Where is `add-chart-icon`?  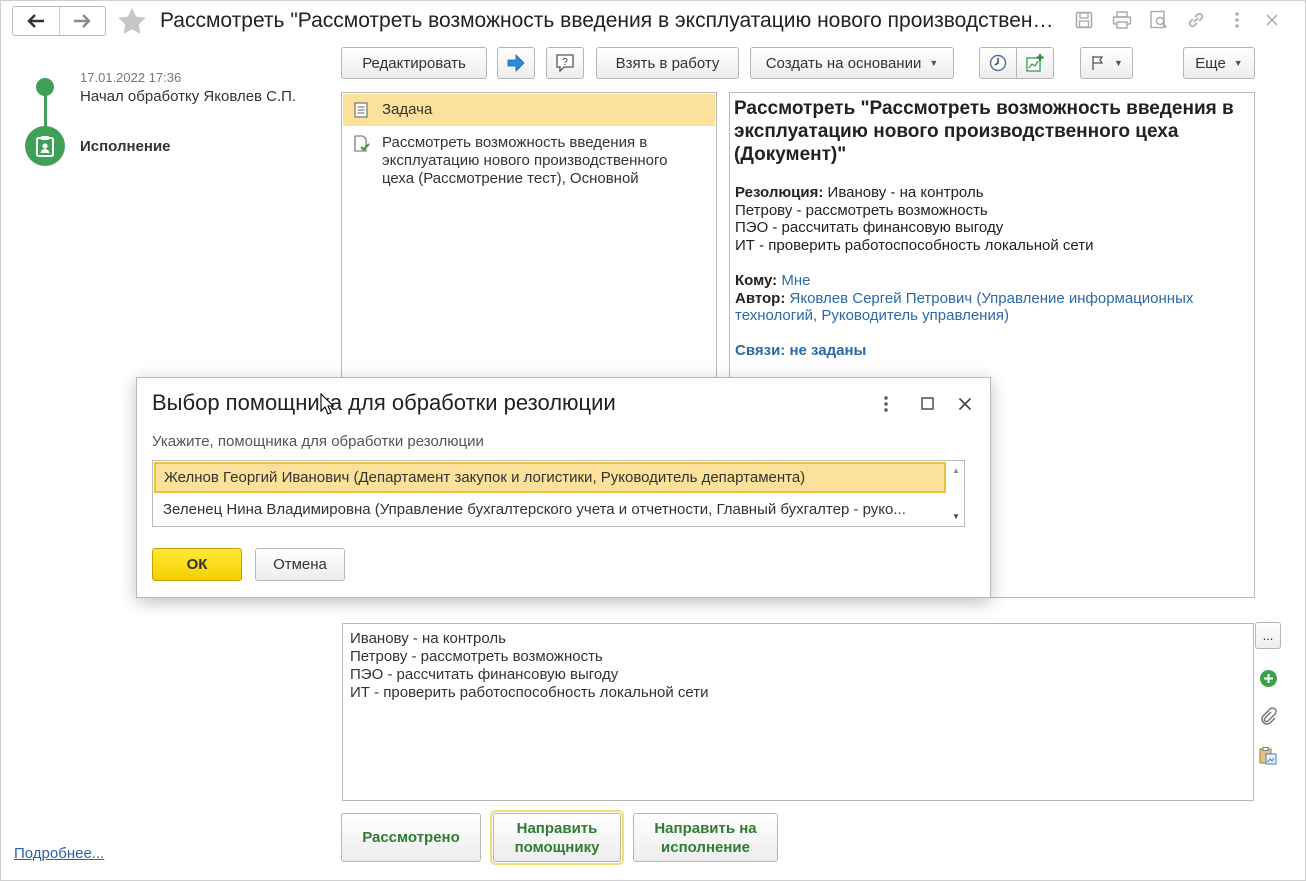 add-chart-icon is located at coordinates (1035, 63).